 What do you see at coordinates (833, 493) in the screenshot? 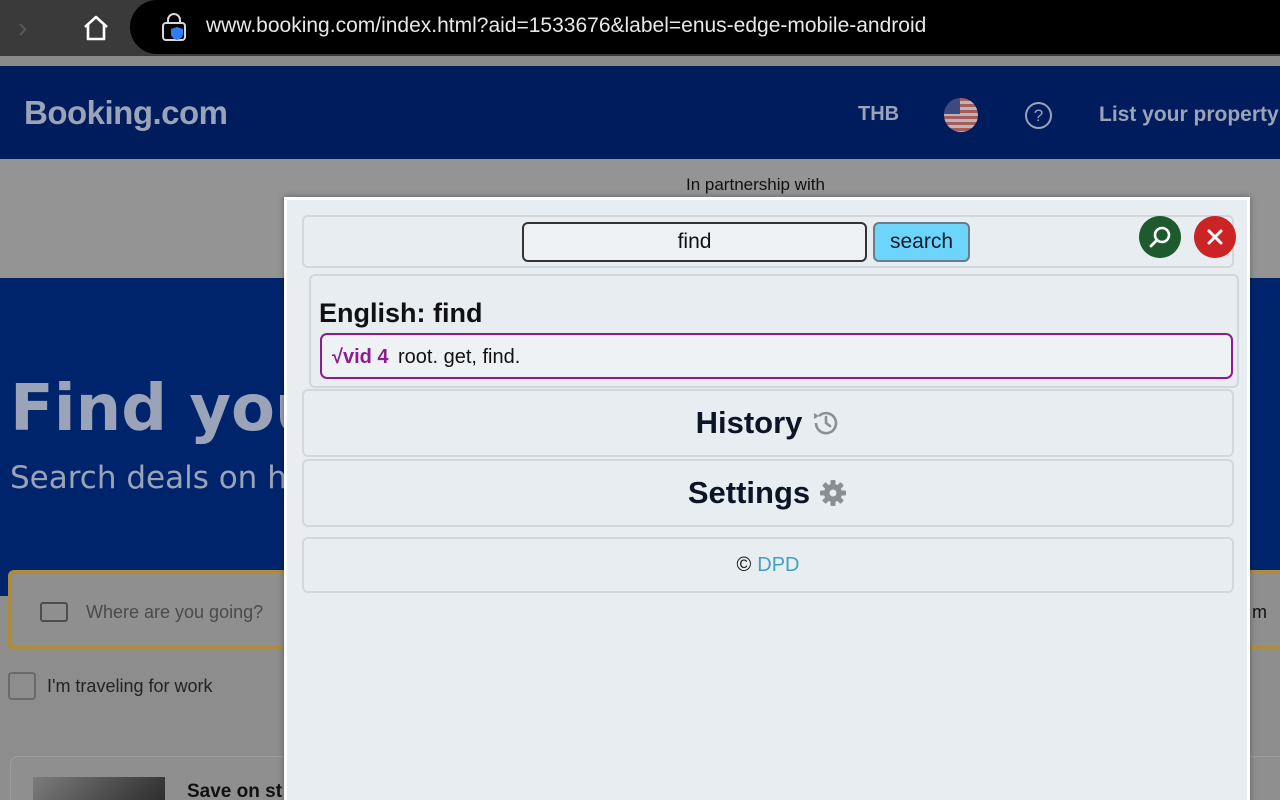
I see `gear-icon` at bounding box center [833, 493].